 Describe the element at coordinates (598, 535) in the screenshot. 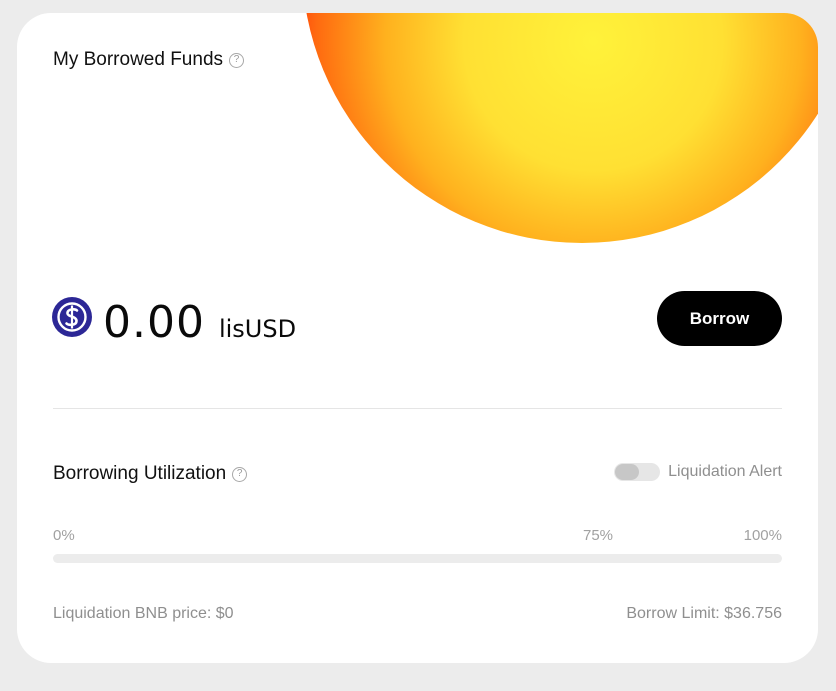

I see `tick-label-75: 75%` at that location.